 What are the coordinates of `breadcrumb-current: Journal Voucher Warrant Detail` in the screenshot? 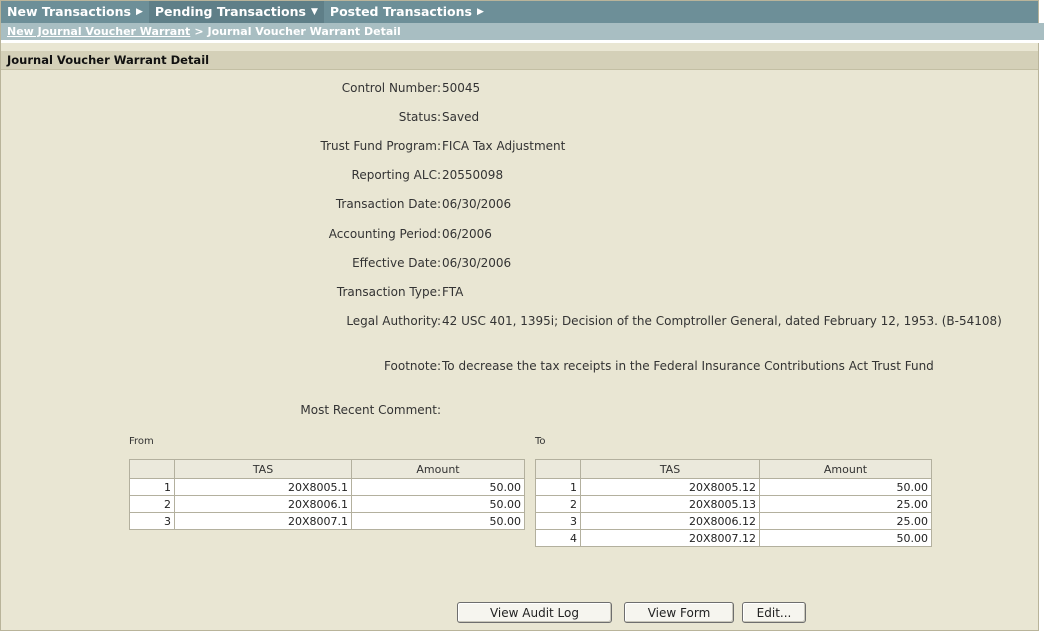 It's located at (304, 31).